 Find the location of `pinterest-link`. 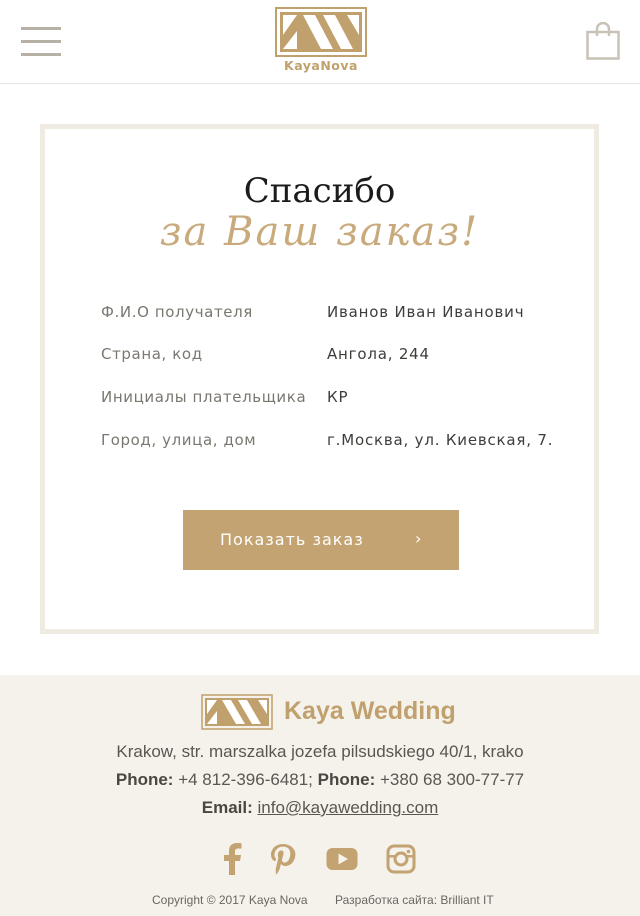

pinterest-link is located at coordinates (284, 859).